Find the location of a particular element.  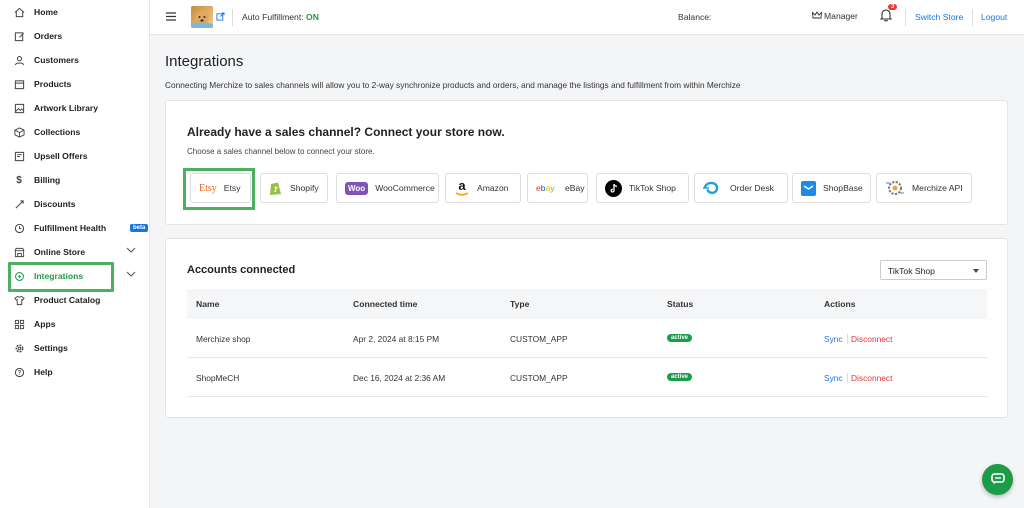

channel-filter-select: TikTok Shop is located at coordinates (933, 270).